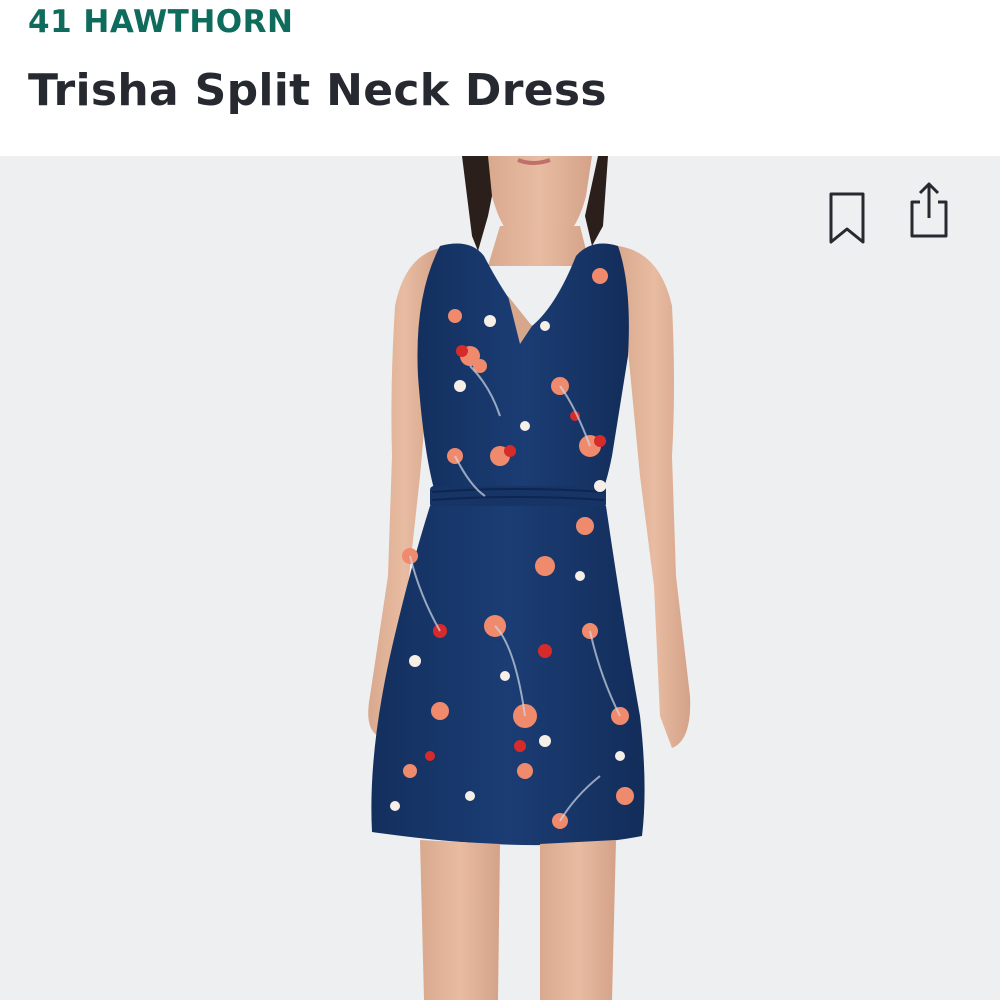 This screenshot has height=1000, width=1000. What do you see at coordinates (160, 22) in the screenshot?
I see `brand-name: 41 HAWTHORN` at bounding box center [160, 22].